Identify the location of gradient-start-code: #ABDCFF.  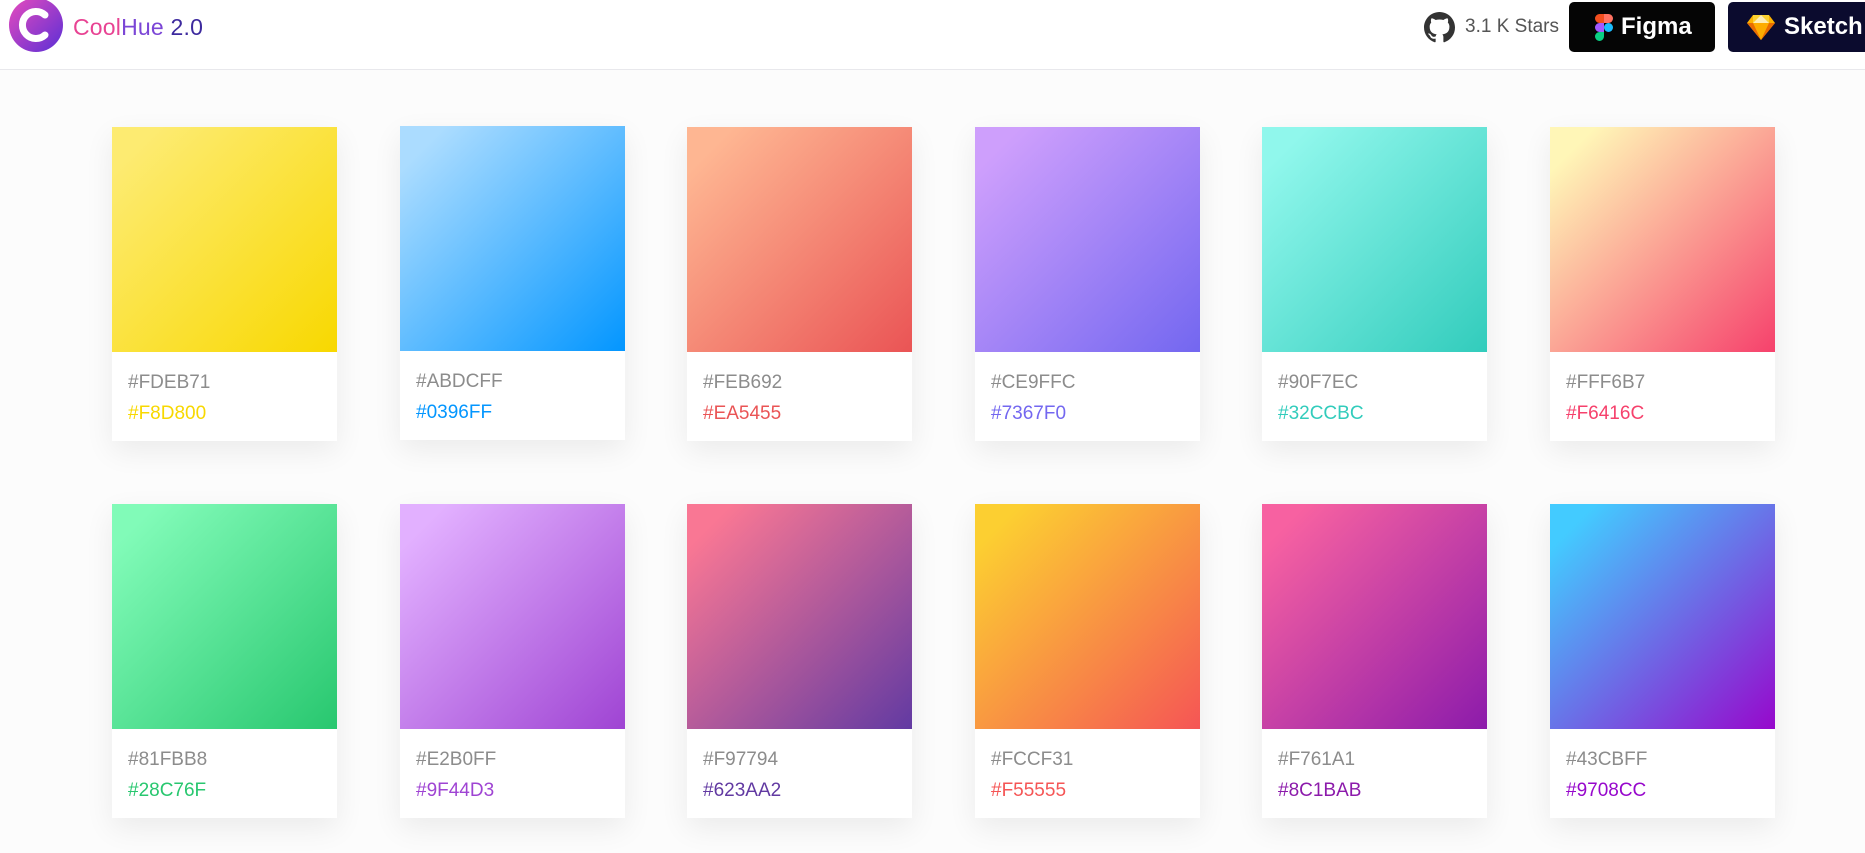
(459, 381).